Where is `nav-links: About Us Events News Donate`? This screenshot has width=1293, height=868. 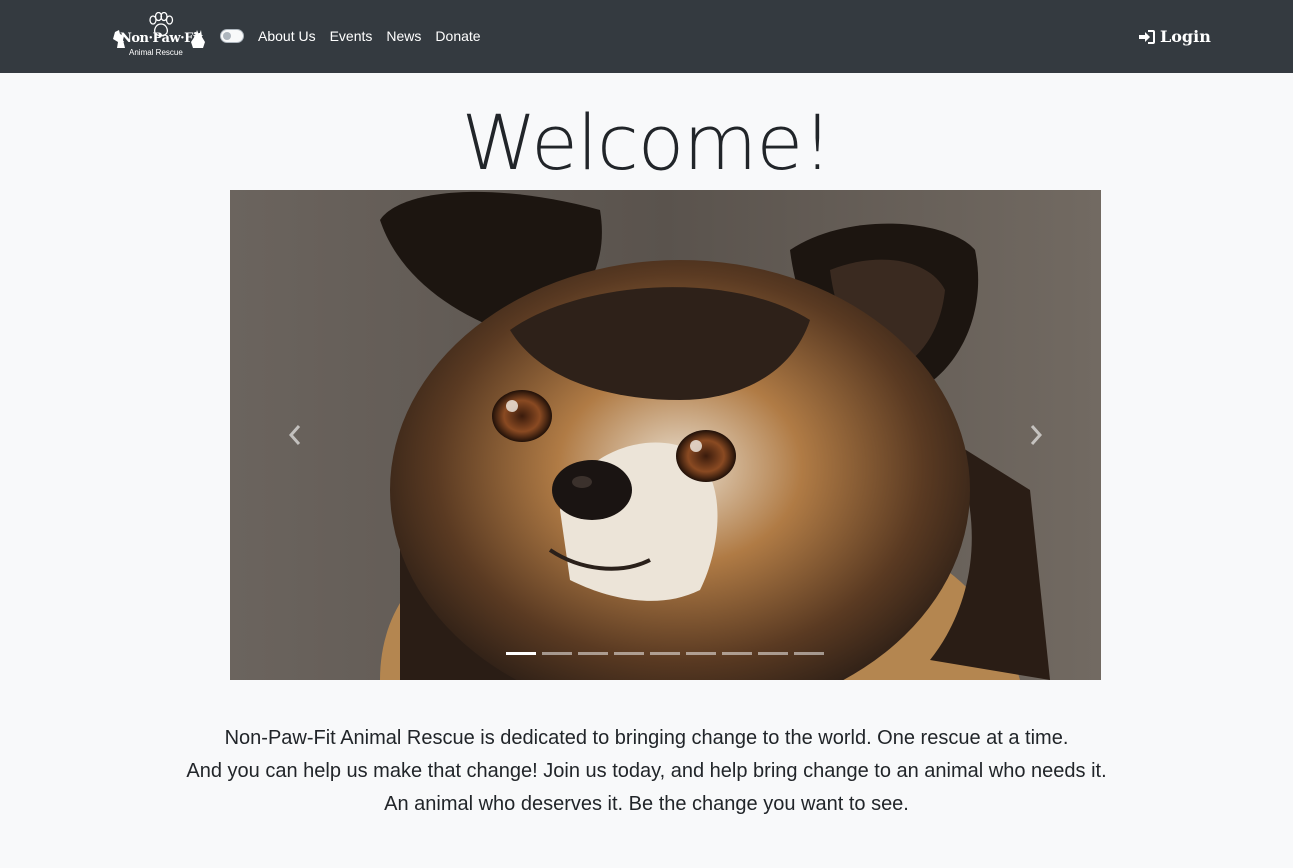
nav-links: About Us Events News Donate is located at coordinates (369, 36).